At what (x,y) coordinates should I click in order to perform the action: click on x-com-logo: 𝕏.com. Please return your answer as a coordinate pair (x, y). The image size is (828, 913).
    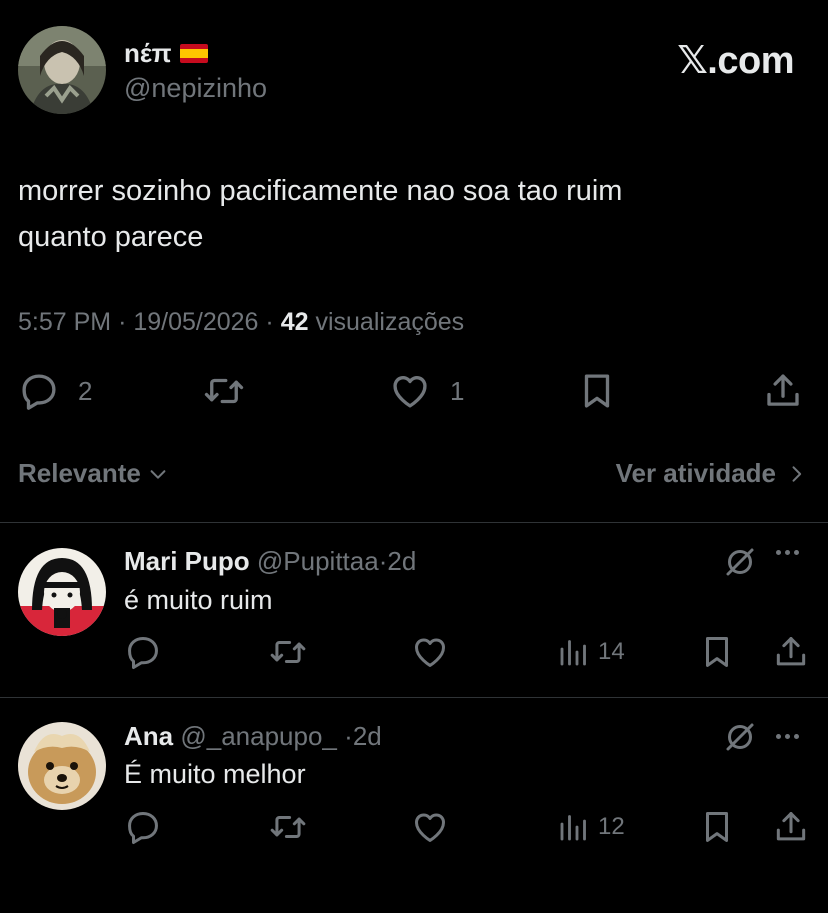
    Looking at the image, I should click on (735, 61).